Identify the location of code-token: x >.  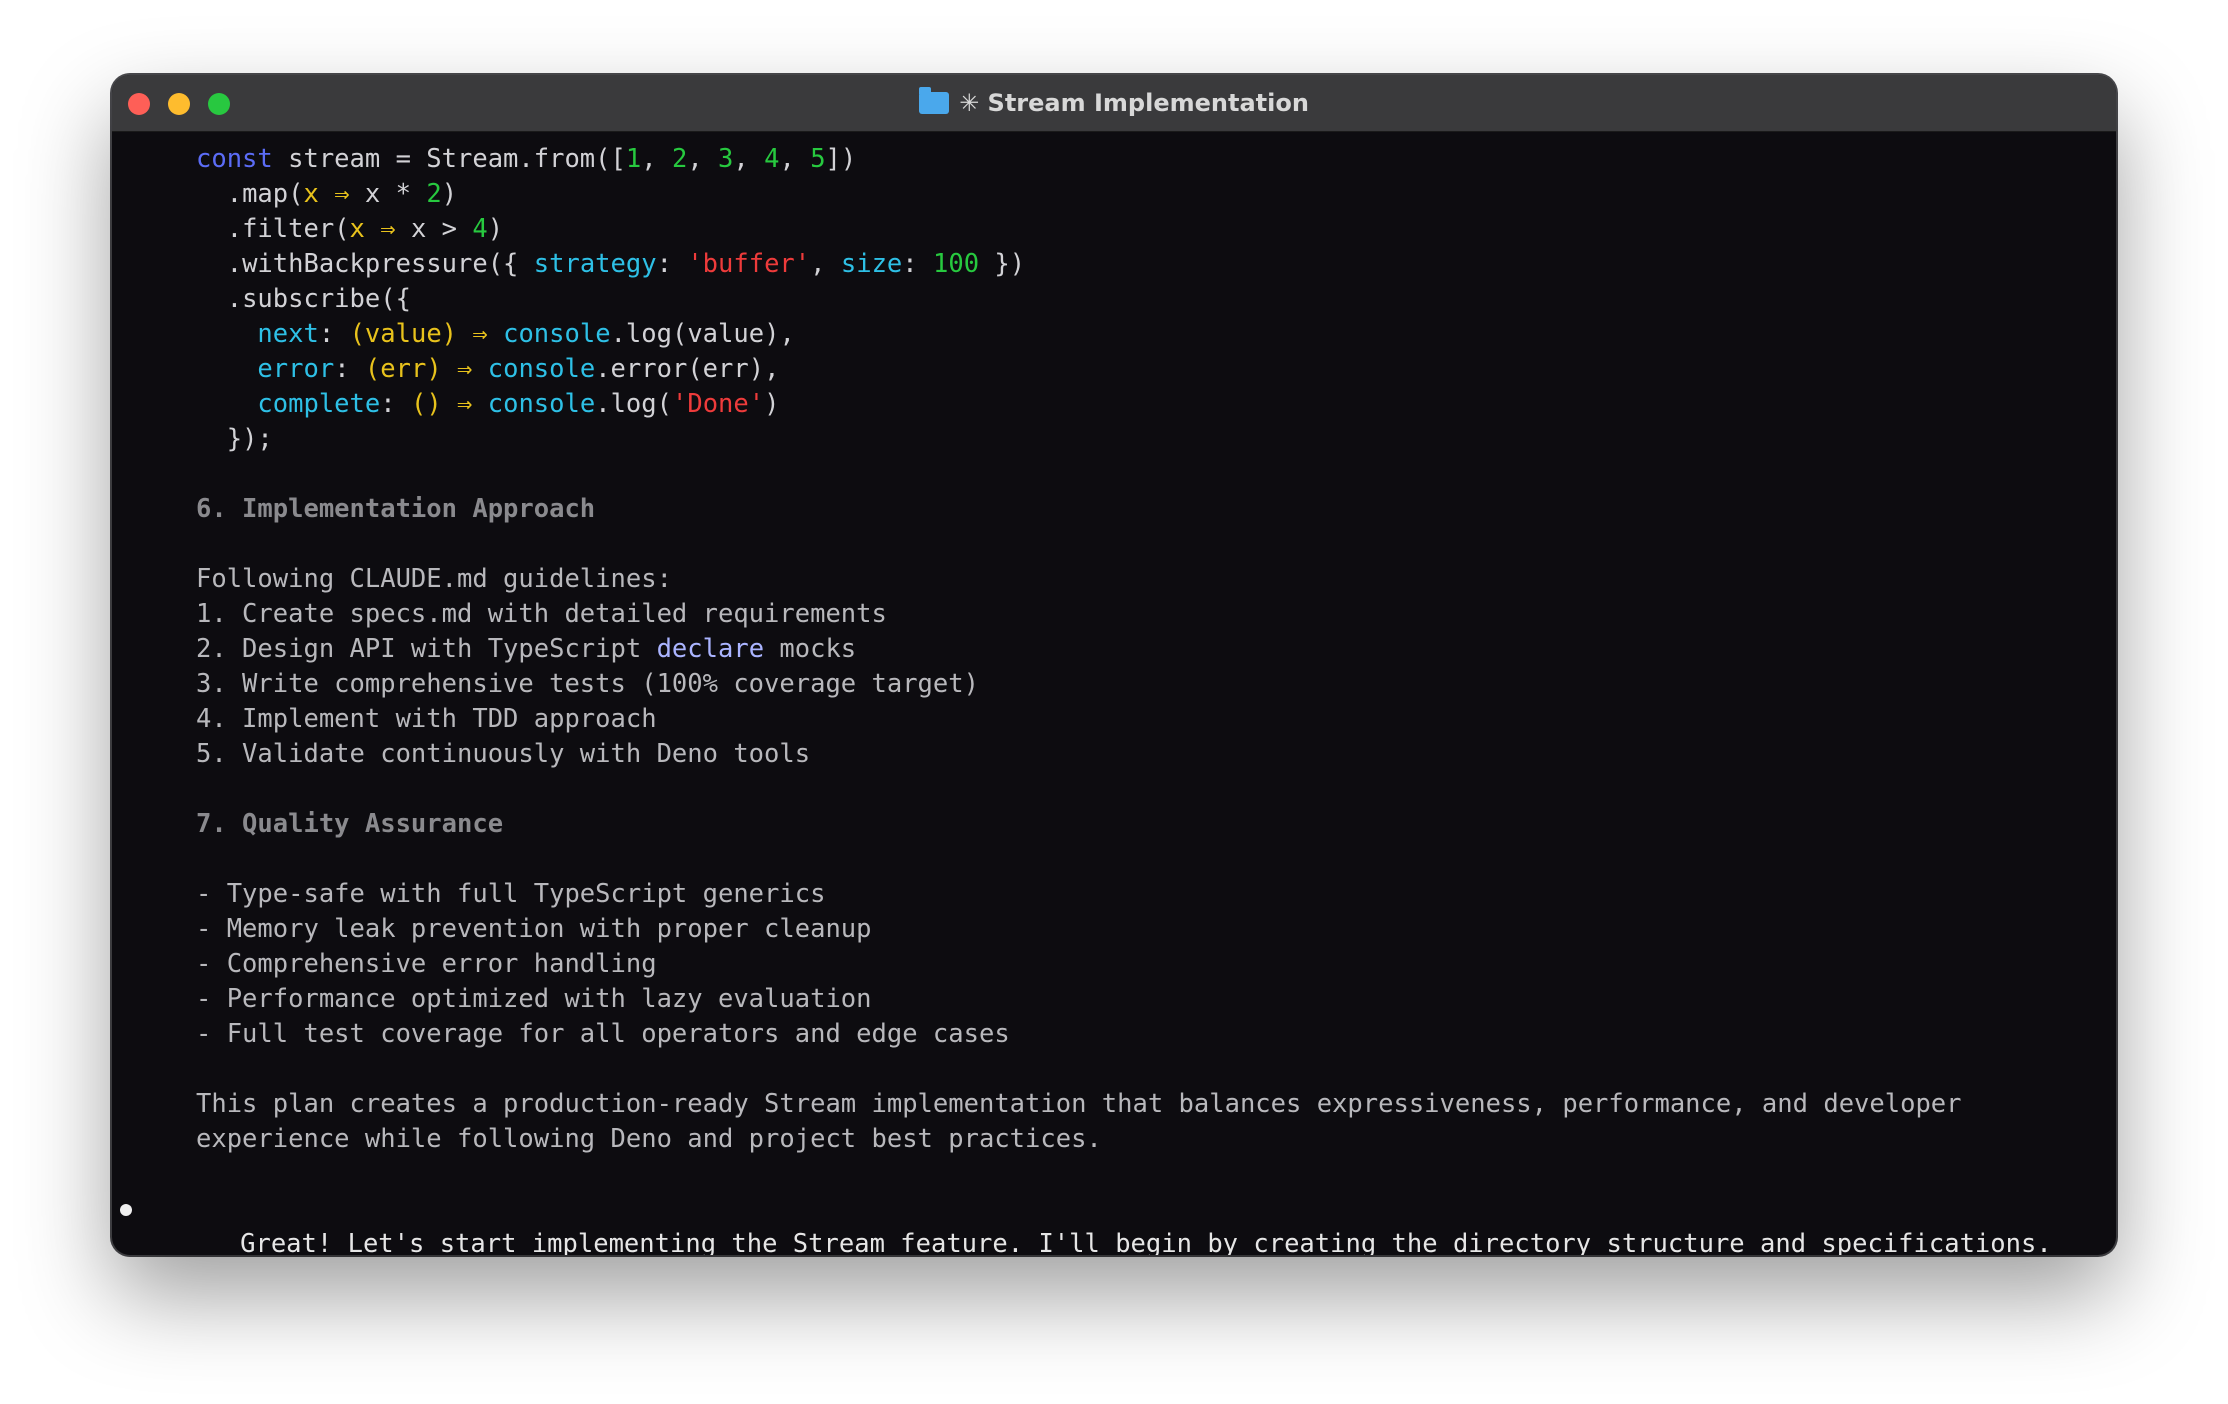
(441, 229).